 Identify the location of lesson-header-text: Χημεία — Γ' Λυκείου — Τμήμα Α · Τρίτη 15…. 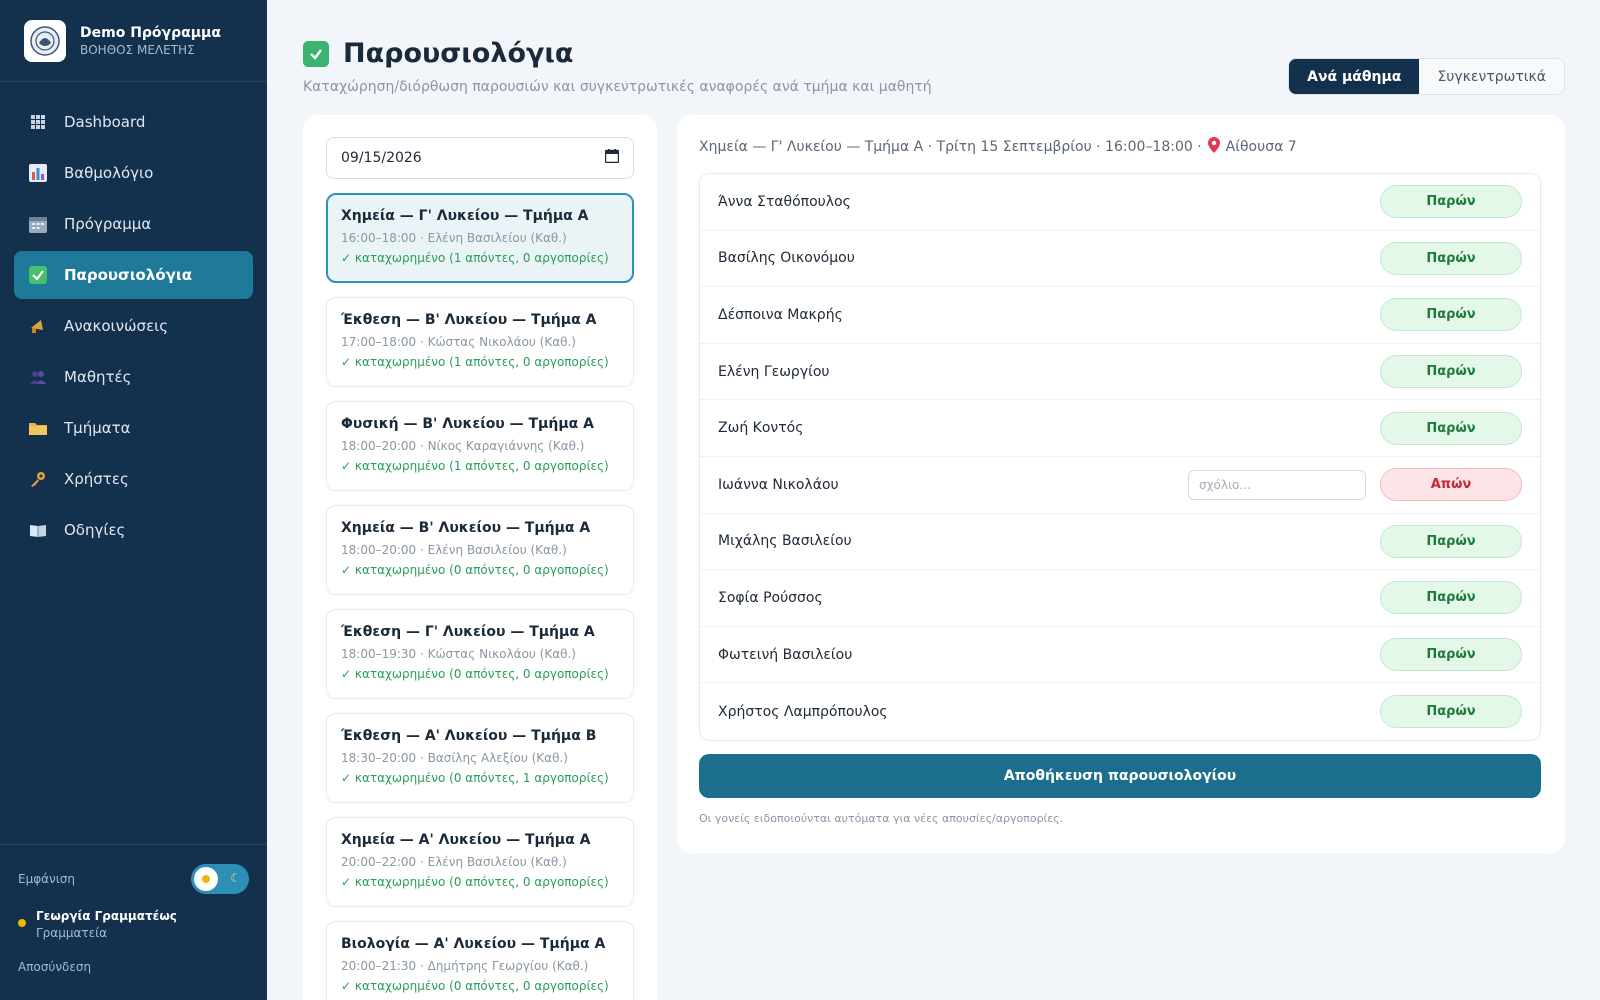
(950, 147).